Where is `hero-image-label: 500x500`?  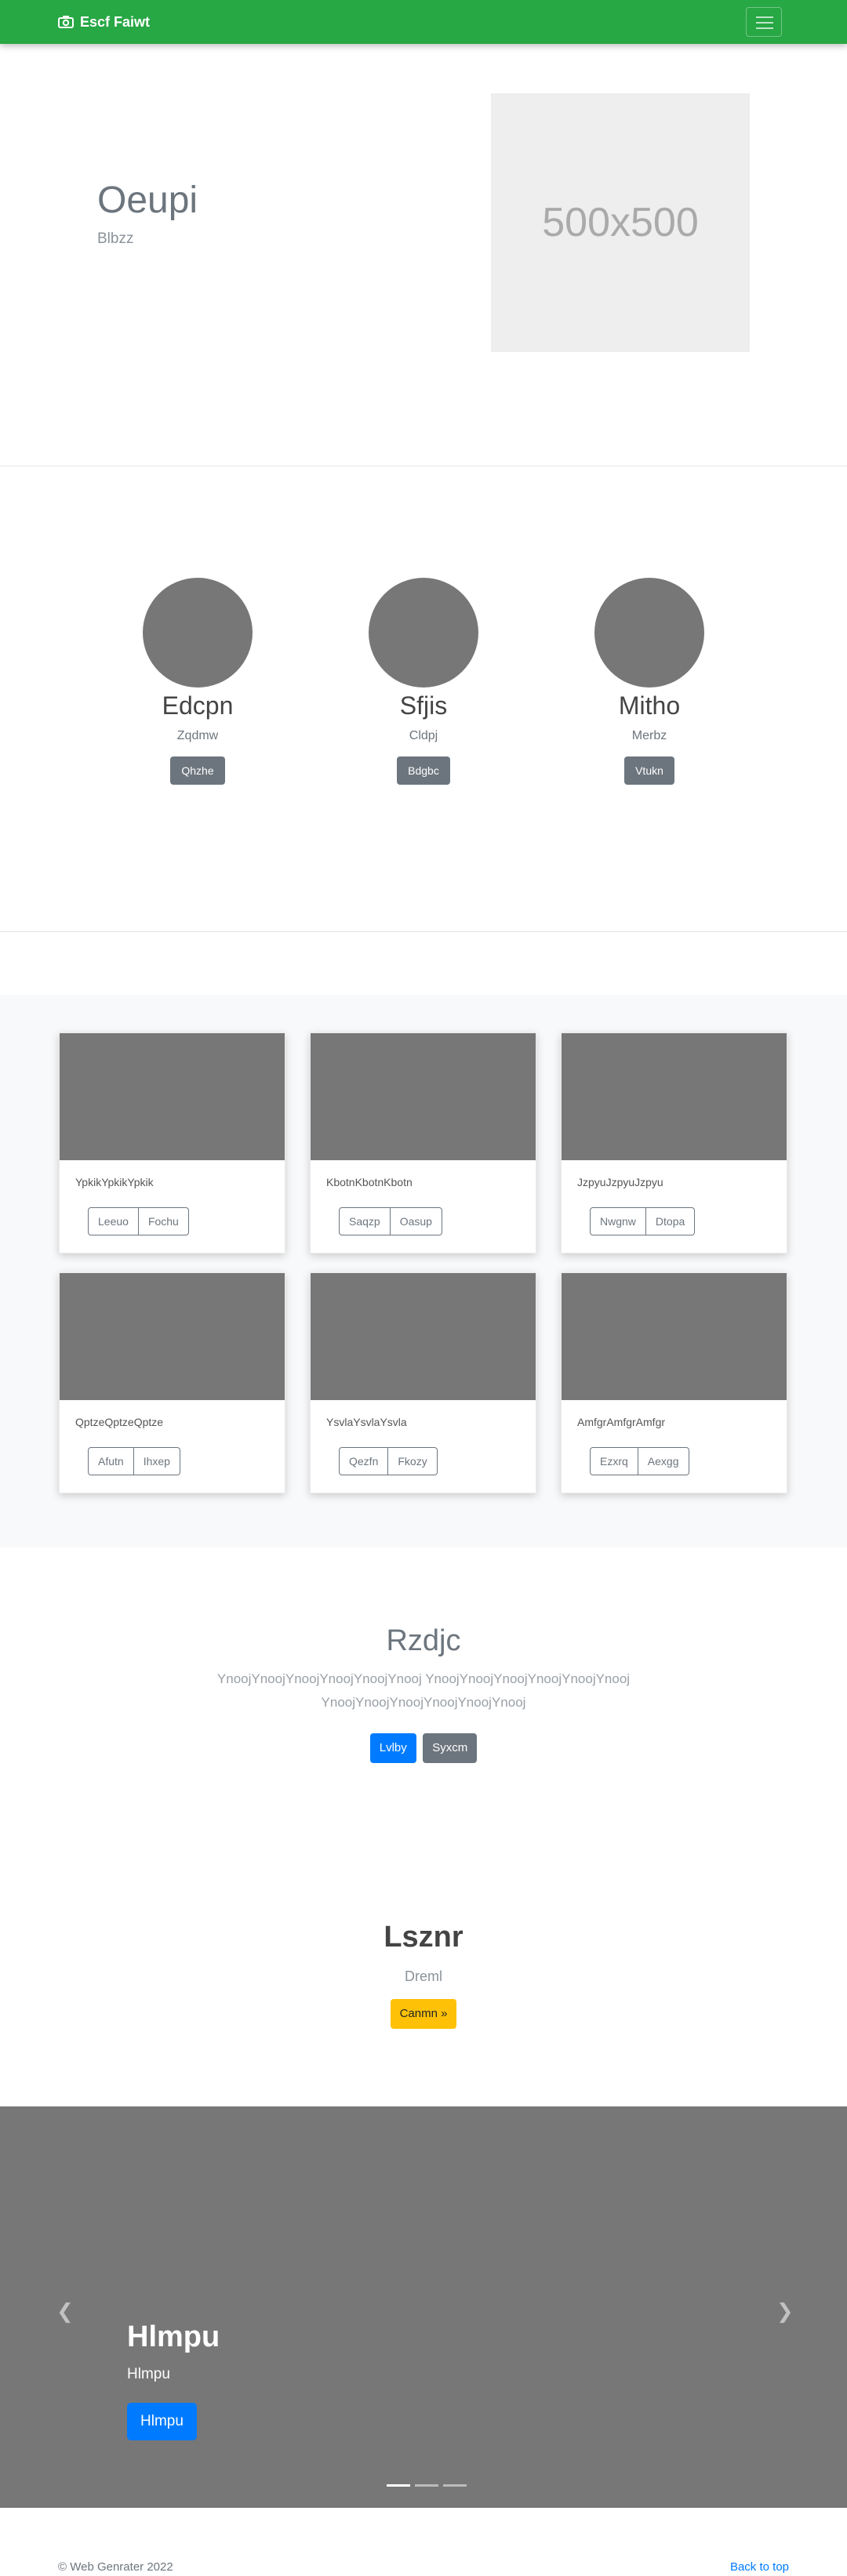
hero-image-label: 500x500 is located at coordinates (620, 222).